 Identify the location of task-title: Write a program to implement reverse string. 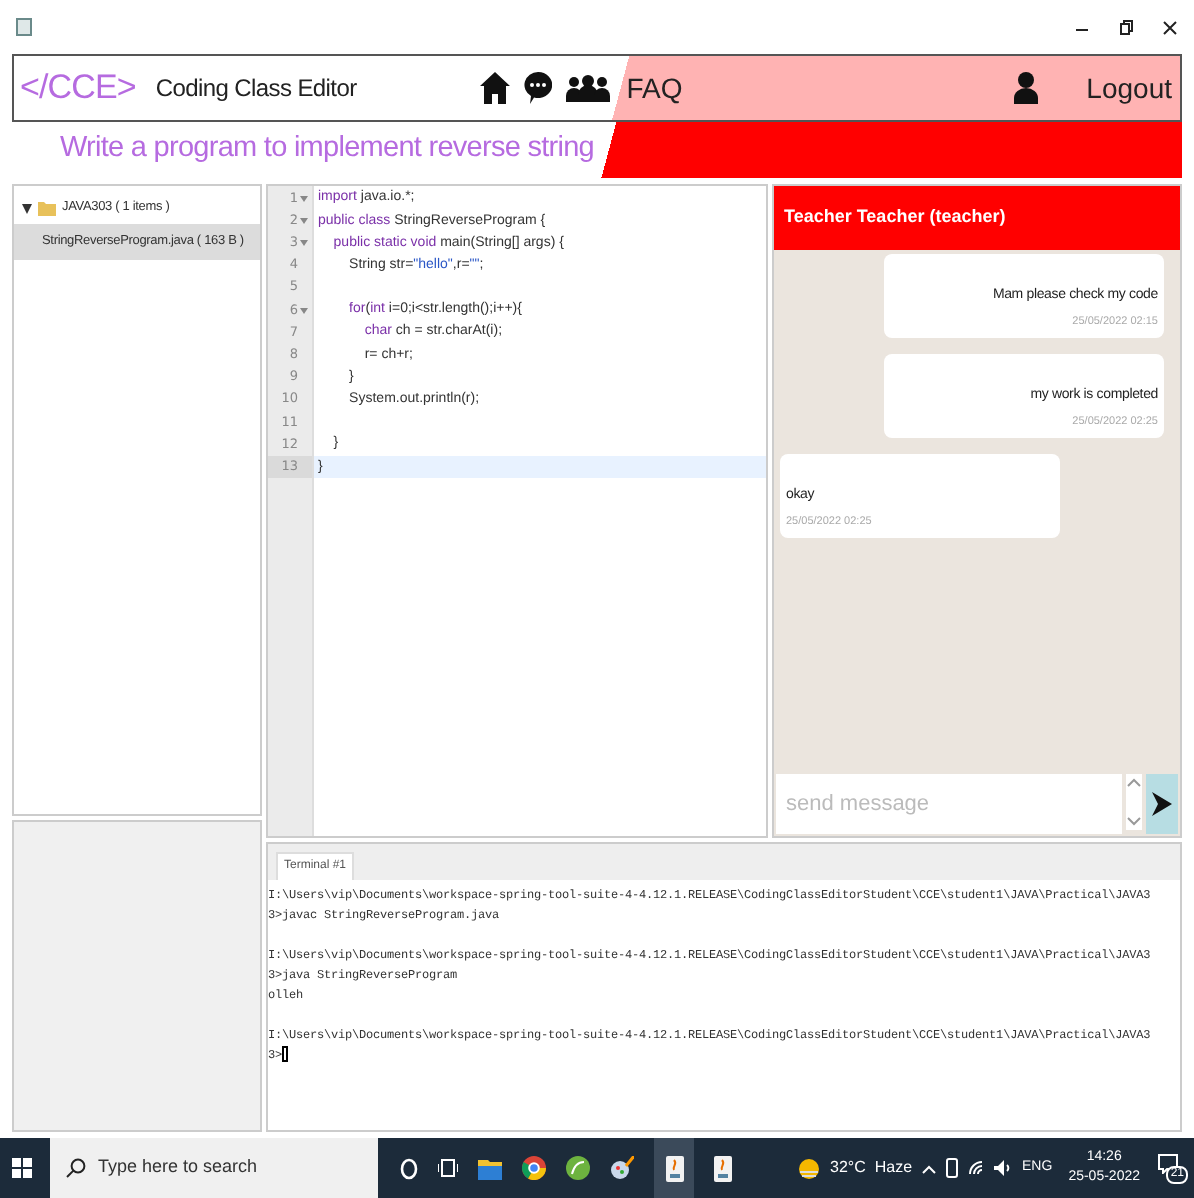
(327, 149).